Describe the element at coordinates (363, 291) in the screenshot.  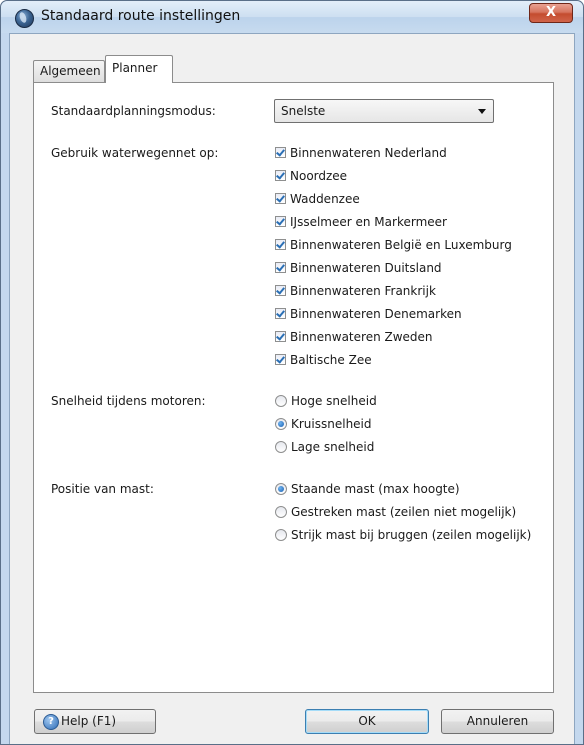
I see `checkbox-label: Binnenwateren Frankrijk` at that location.